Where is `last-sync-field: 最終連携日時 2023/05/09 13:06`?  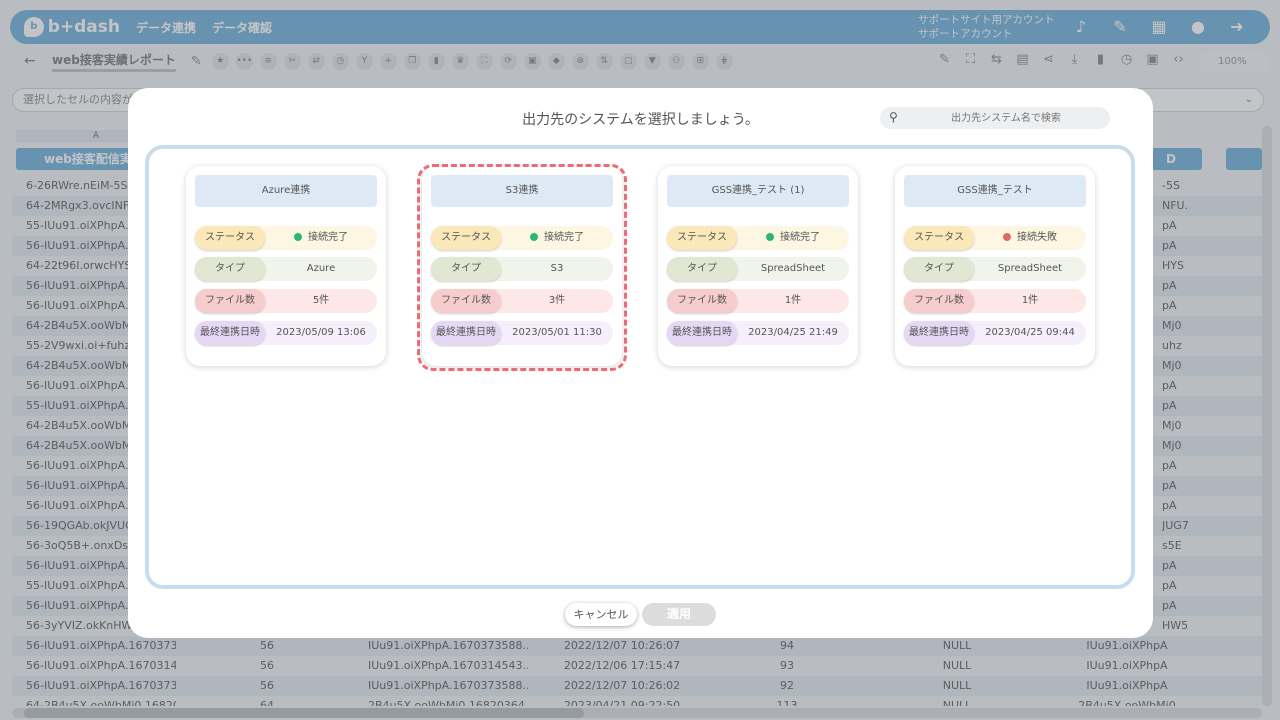 last-sync-field: 最終連携日時 2023/05/09 13:06 is located at coordinates (286, 333).